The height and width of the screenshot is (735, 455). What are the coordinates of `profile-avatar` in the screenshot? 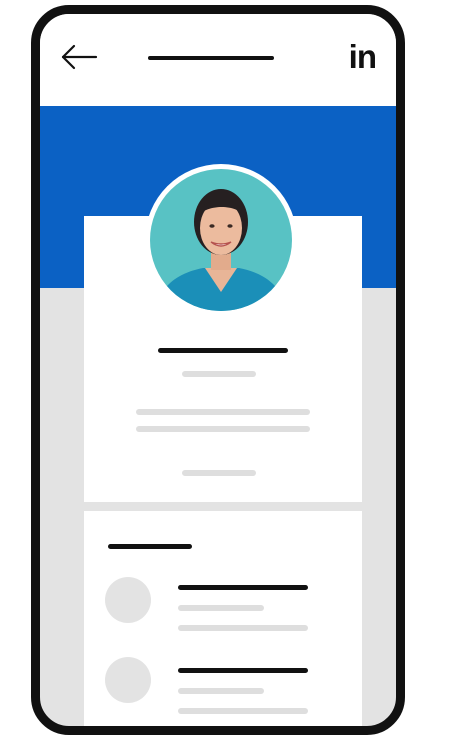 It's located at (221, 240).